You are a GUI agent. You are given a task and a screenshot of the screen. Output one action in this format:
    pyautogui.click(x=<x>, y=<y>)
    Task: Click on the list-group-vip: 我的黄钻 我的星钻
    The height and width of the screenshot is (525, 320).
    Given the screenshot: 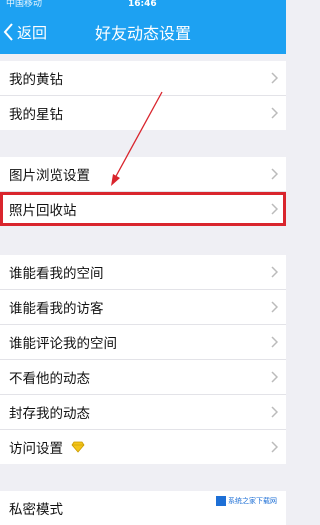 What is the action you would take?
    pyautogui.click(x=143, y=95)
    